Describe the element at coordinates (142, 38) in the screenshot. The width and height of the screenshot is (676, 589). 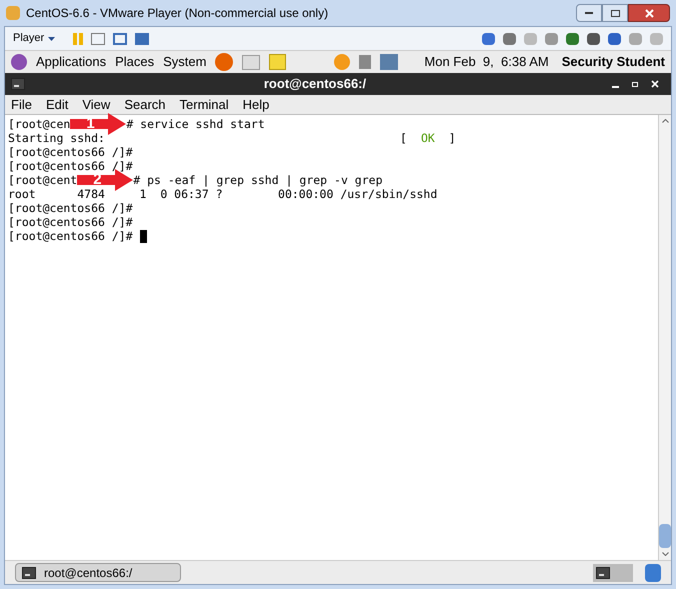
I see `window-icon` at that location.